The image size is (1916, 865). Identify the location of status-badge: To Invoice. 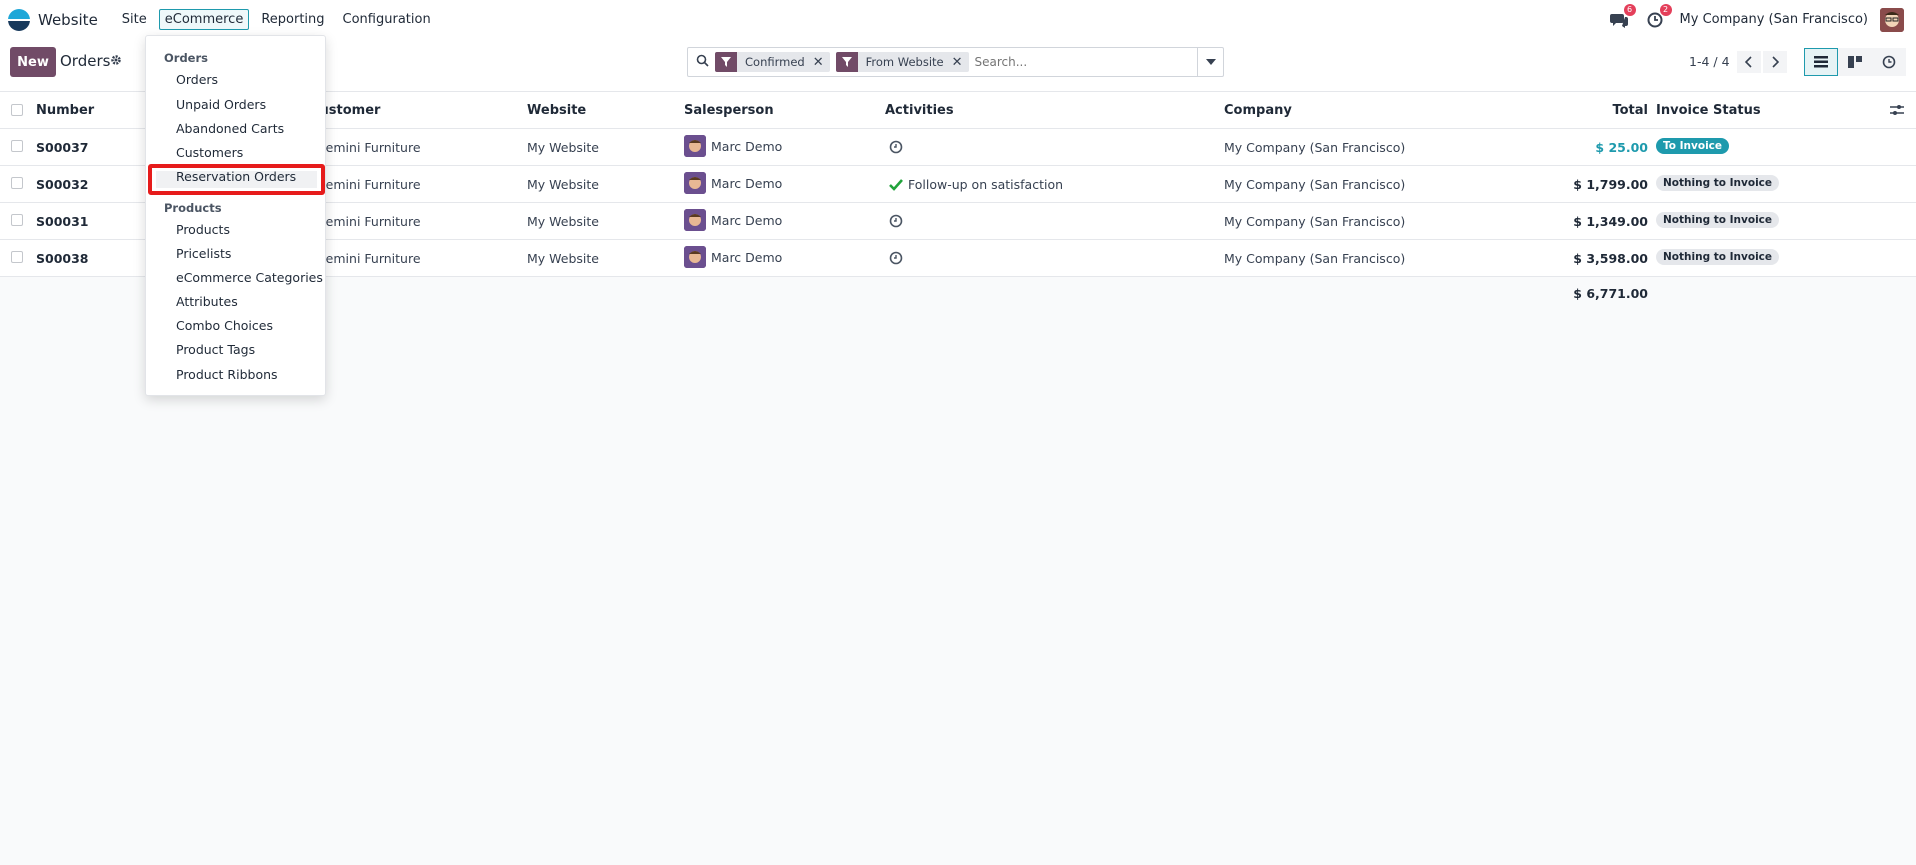
(1693, 146).